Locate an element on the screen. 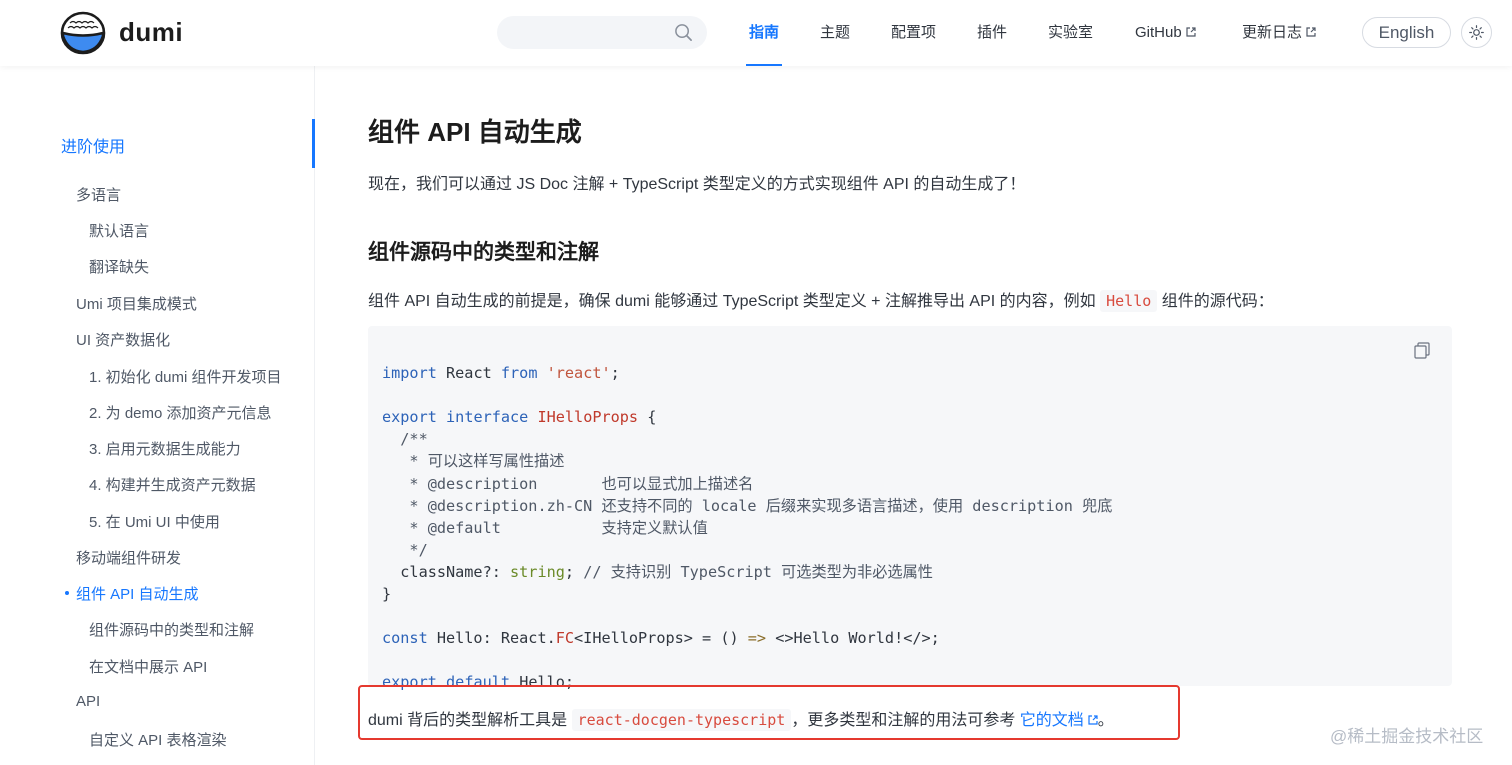 The height and width of the screenshot is (765, 1512). sidebar-item-missing-translation: 翻译缺失 is located at coordinates (119, 266).